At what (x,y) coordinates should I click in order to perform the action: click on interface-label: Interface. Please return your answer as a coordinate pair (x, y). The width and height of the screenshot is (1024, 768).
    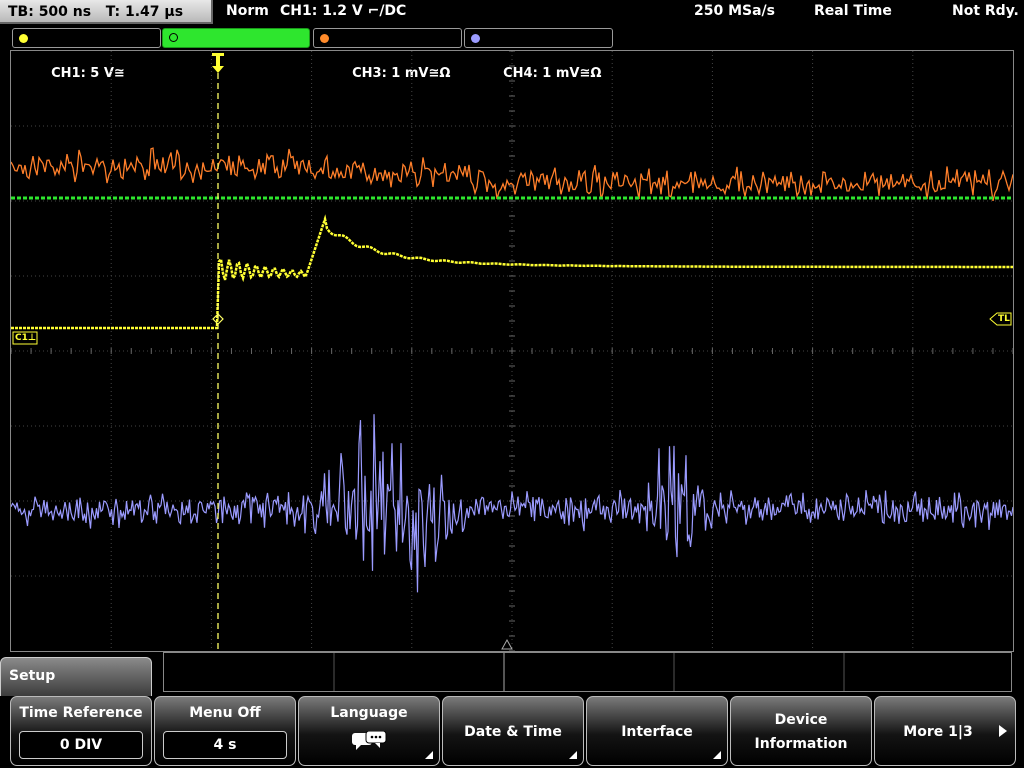
    Looking at the image, I should click on (657, 732).